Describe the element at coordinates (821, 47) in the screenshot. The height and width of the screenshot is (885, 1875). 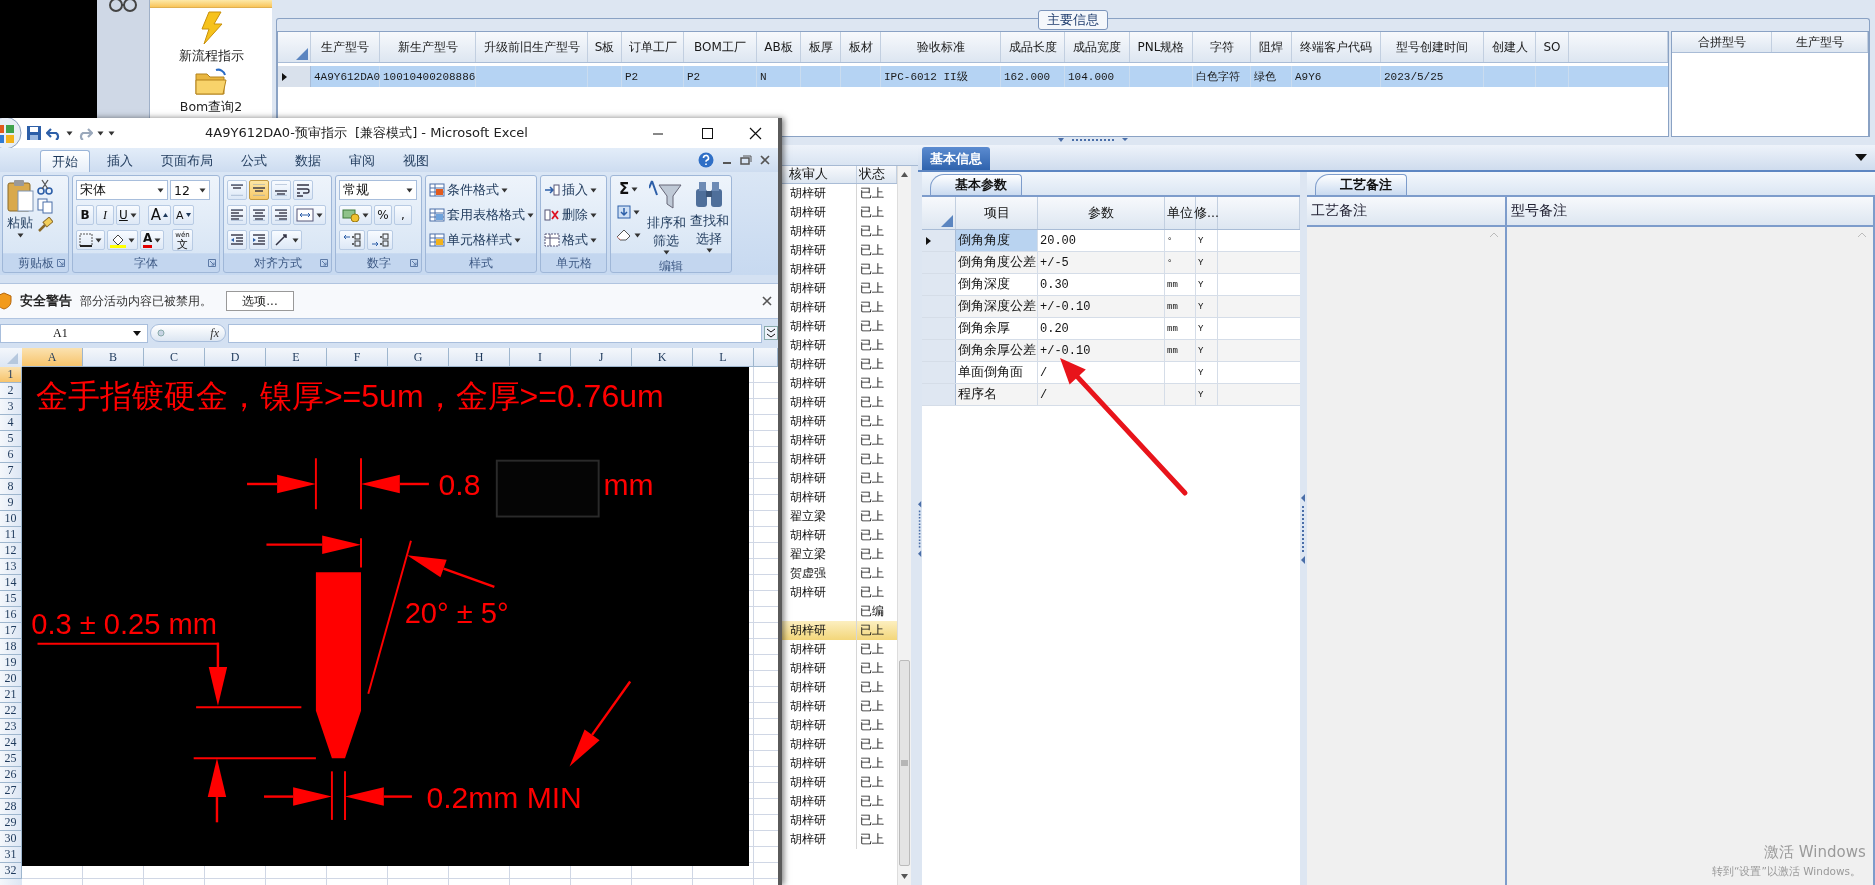
I see `column-header: 板厚` at that location.